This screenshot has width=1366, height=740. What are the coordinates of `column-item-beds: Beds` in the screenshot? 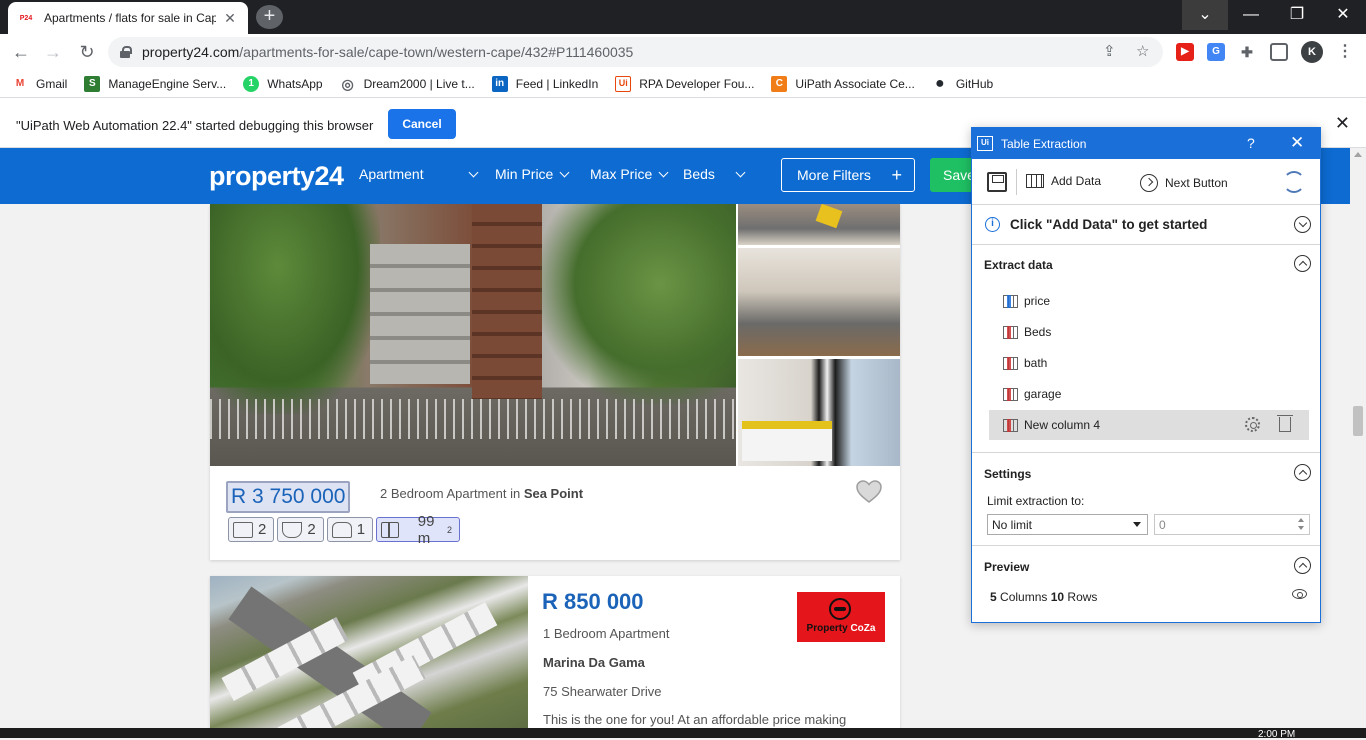 It's located at (1149, 332).